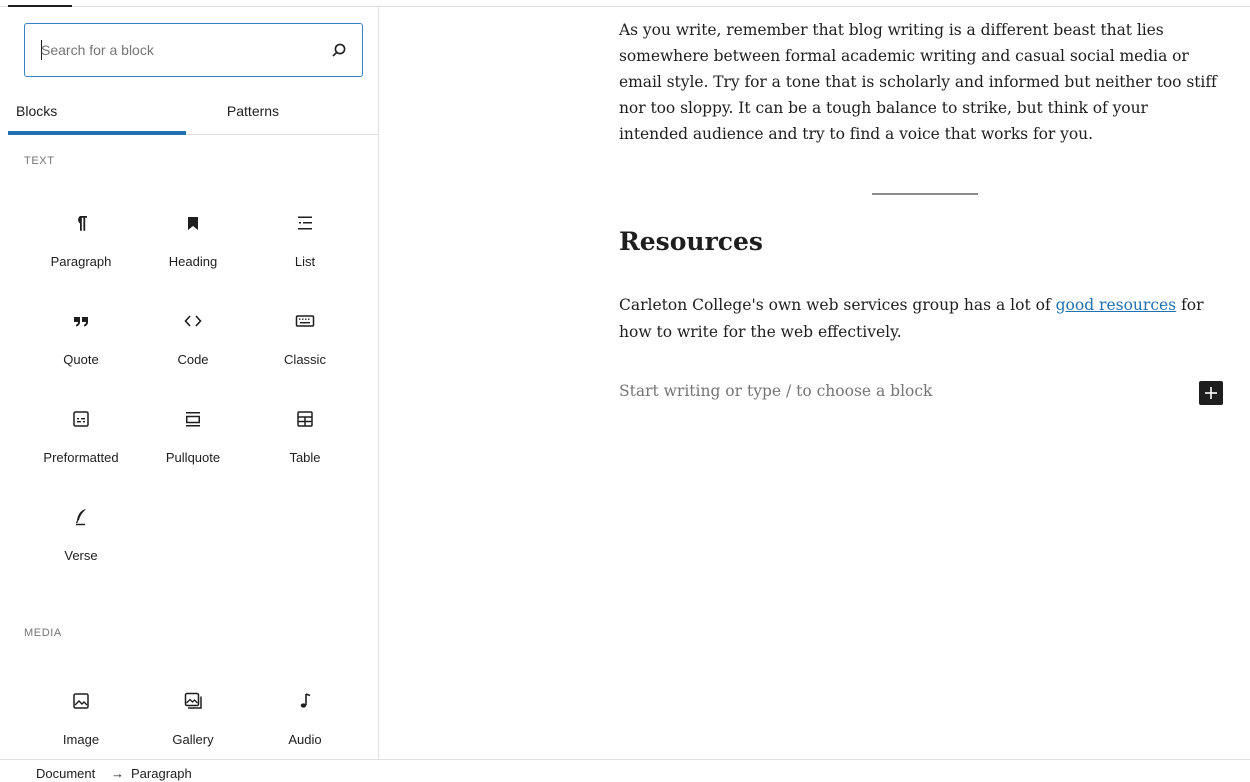 The width and height of the screenshot is (1250, 782). I want to click on block-label: Quote, so click(81, 359).